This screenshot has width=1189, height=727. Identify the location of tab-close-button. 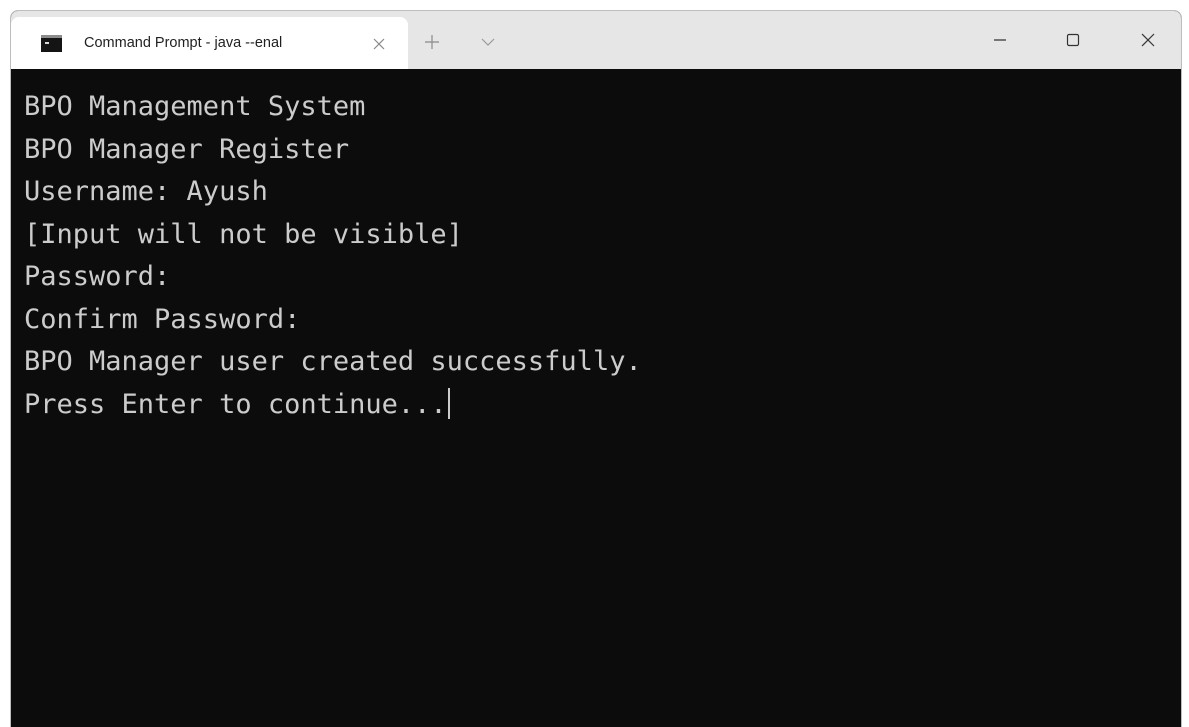
(379, 44).